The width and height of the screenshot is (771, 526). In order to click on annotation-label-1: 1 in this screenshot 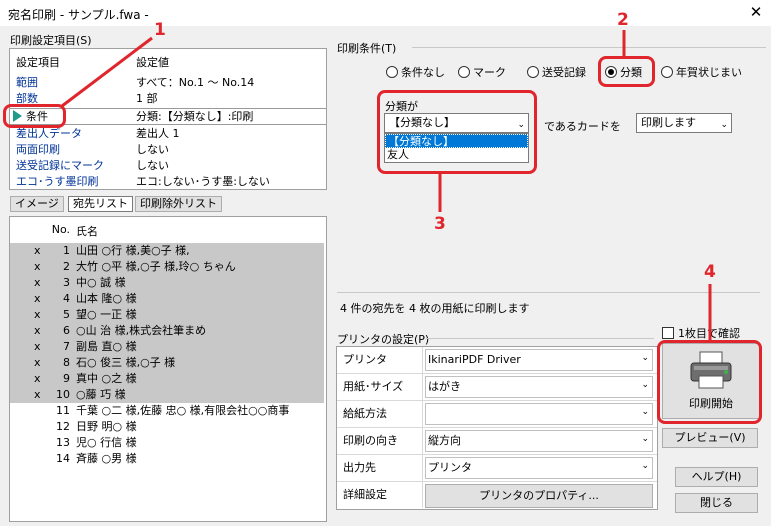, I will do `click(160, 30)`.